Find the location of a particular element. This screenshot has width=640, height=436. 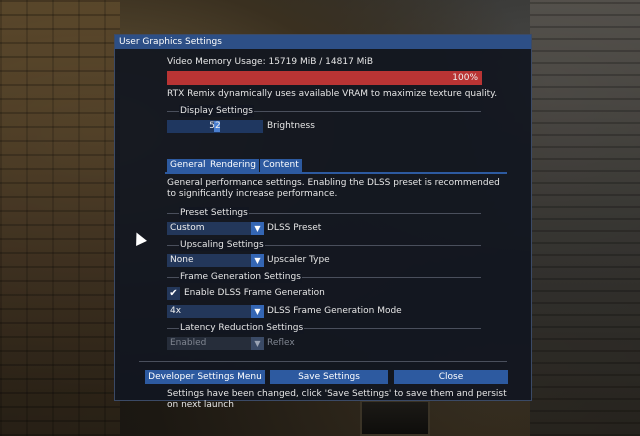

checkmark-icon: ✔ is located at coordinates (173, 293).